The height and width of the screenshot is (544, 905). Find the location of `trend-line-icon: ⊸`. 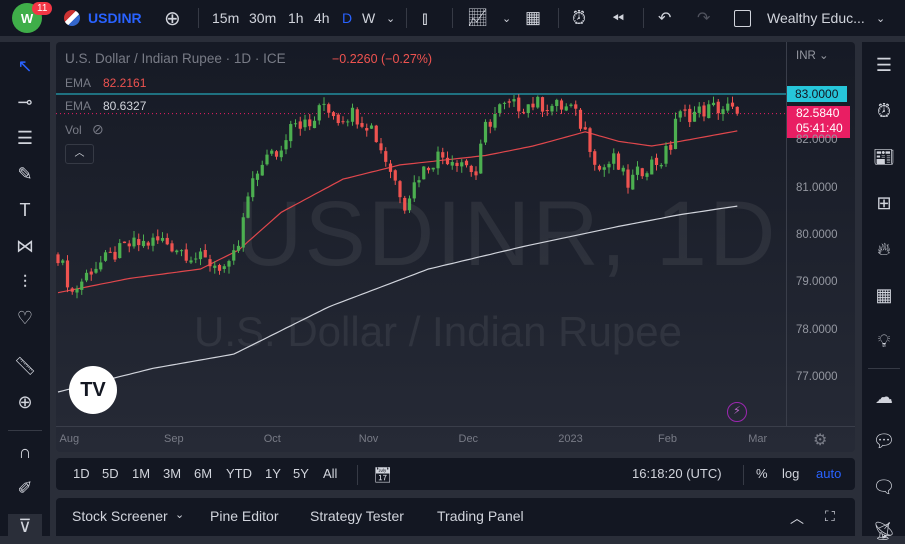

trend-line-icon: ⊸ is located at coordinates (25, 102).